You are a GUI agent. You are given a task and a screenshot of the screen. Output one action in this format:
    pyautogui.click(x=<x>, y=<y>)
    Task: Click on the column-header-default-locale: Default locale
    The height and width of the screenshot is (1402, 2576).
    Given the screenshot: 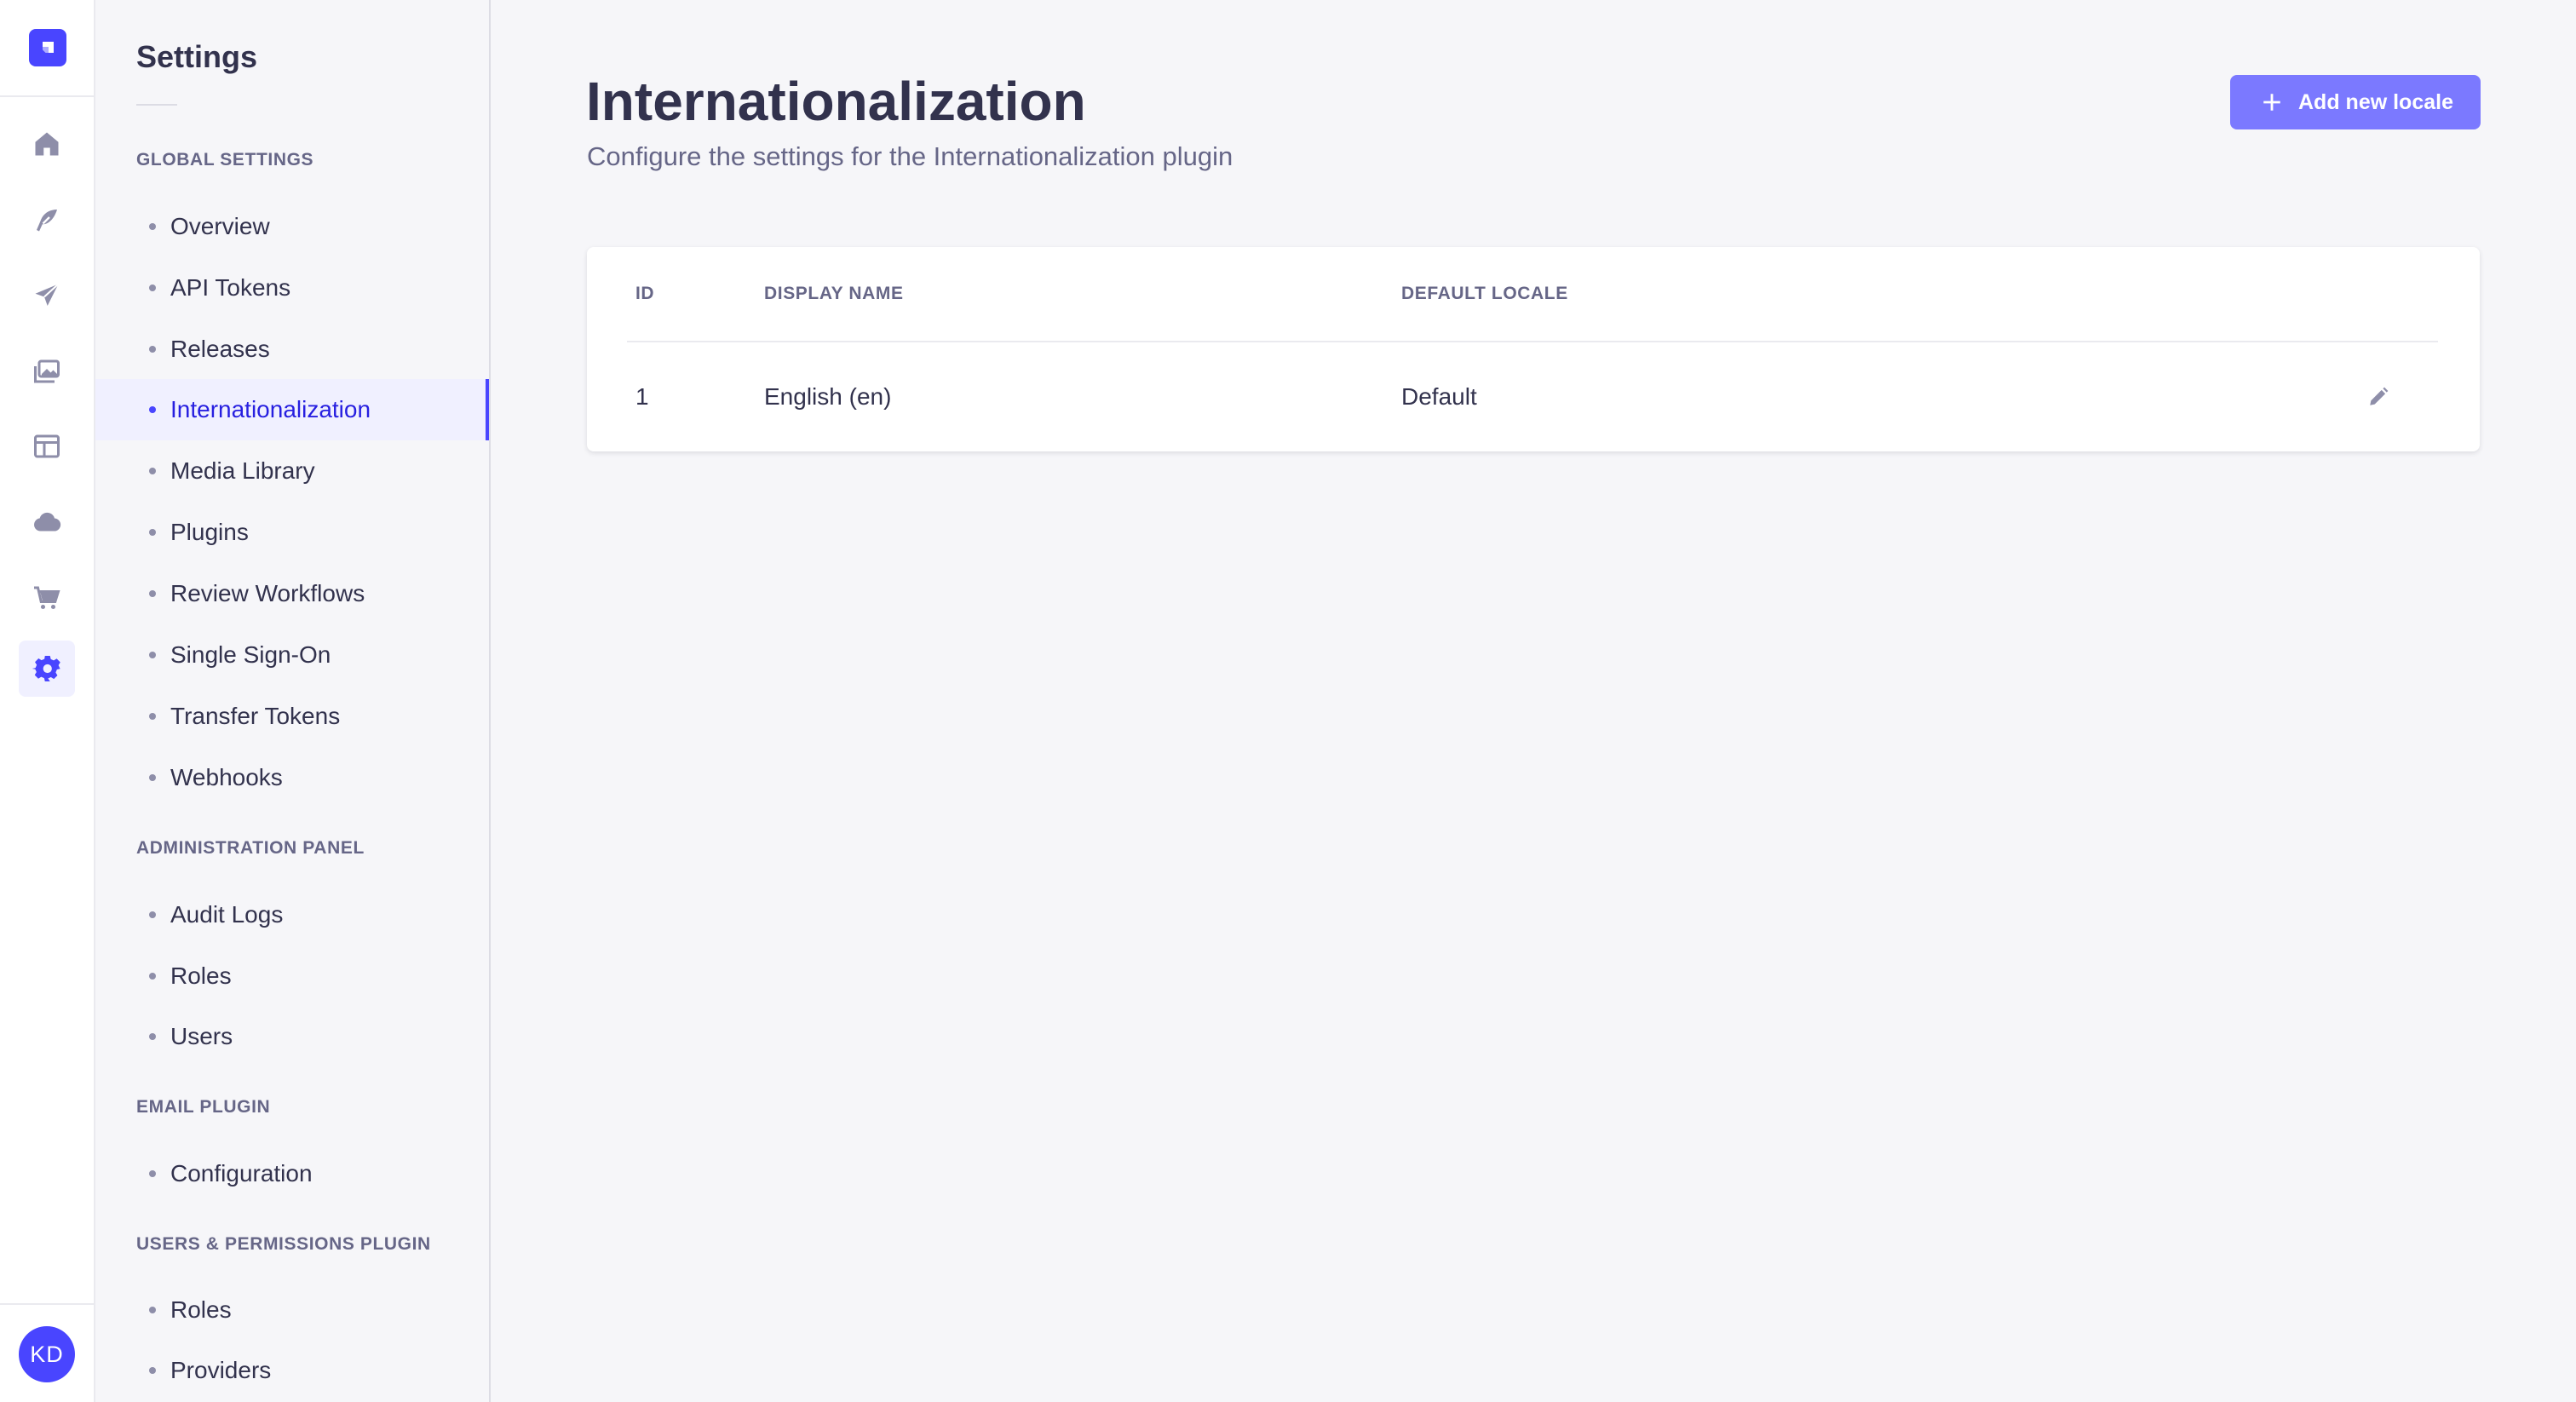 What is the action you would take?
    pyautogui.click(x=1485, y=294)
    